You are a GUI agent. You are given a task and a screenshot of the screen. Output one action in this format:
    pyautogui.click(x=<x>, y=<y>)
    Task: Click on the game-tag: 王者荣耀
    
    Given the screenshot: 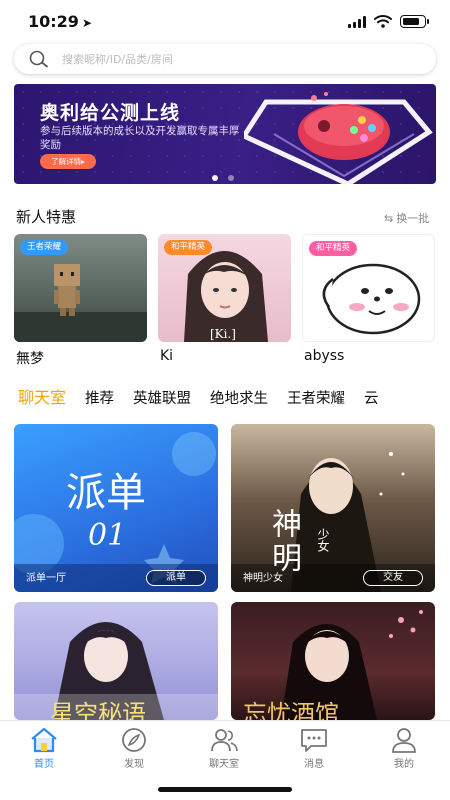 What is the action you would take?
    pyautogui.click(x=44, y=247)
    